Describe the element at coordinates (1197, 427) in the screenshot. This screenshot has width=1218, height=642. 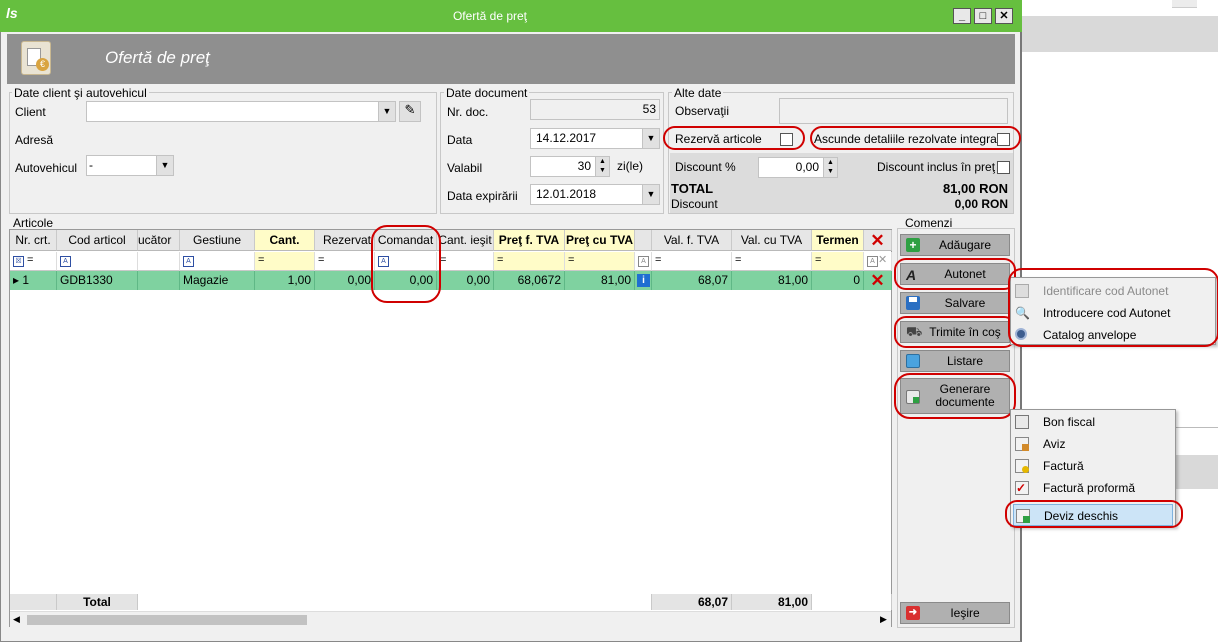
I see `outer-divider` at that location.